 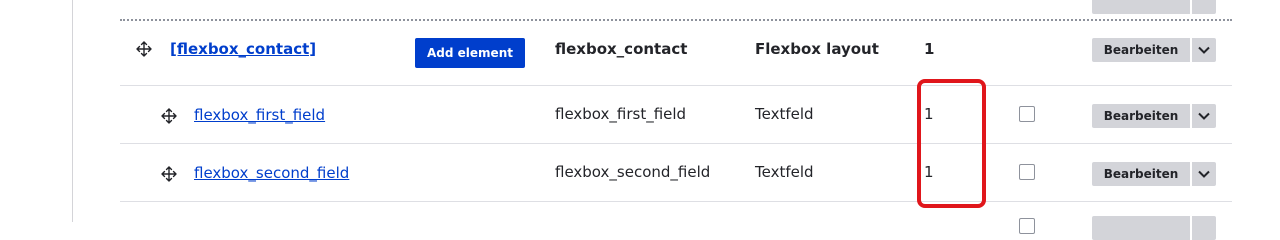 What do you see at coordinates (259, 115) in the screenshot?
I see `element-title-link: flexbox_first_field` at bounding box center [259, 115].